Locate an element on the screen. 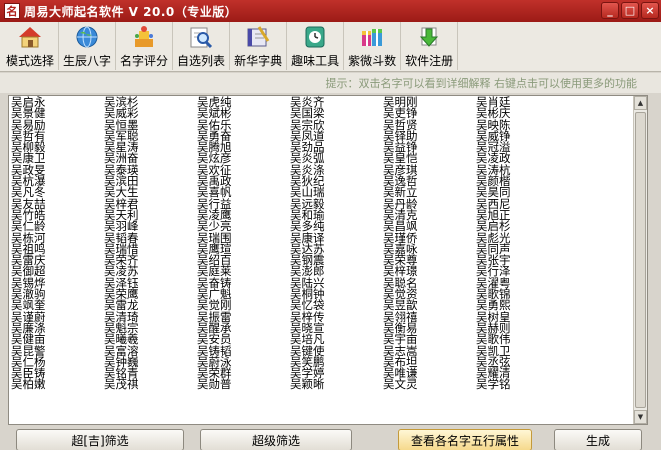 The height and width of the screenshot is (450, 661). trophy-icon is located at coordinates (144, 37).